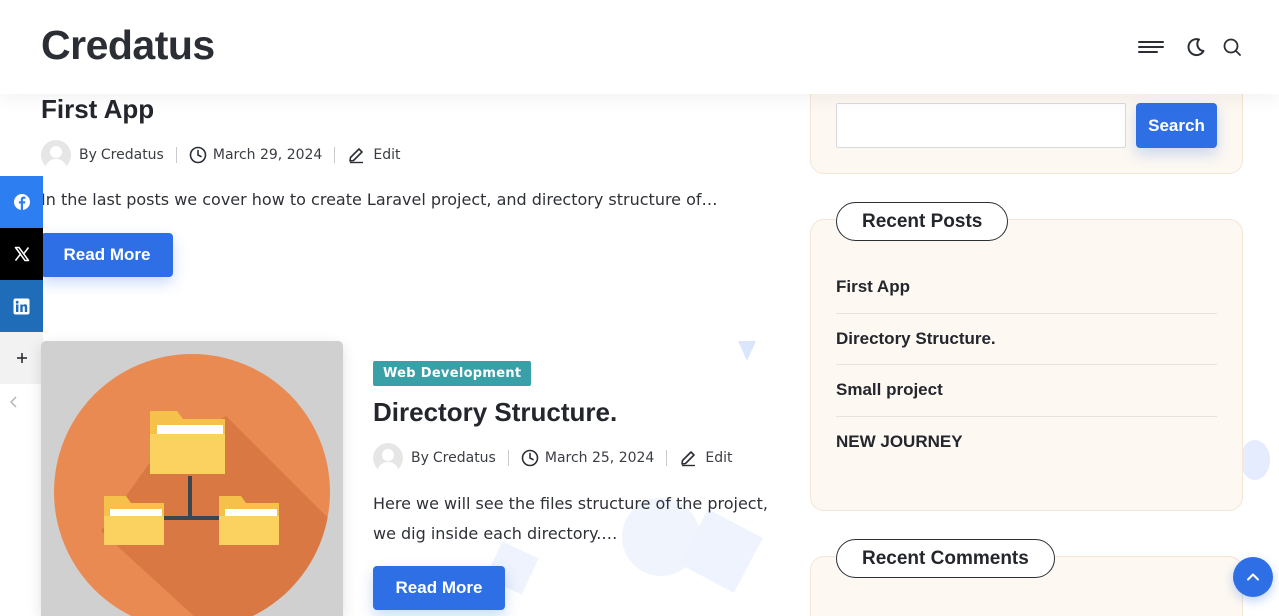 The width and height of the screenshot is (1279, 616). I want to click on search-button: Search, so click(1176, 125).